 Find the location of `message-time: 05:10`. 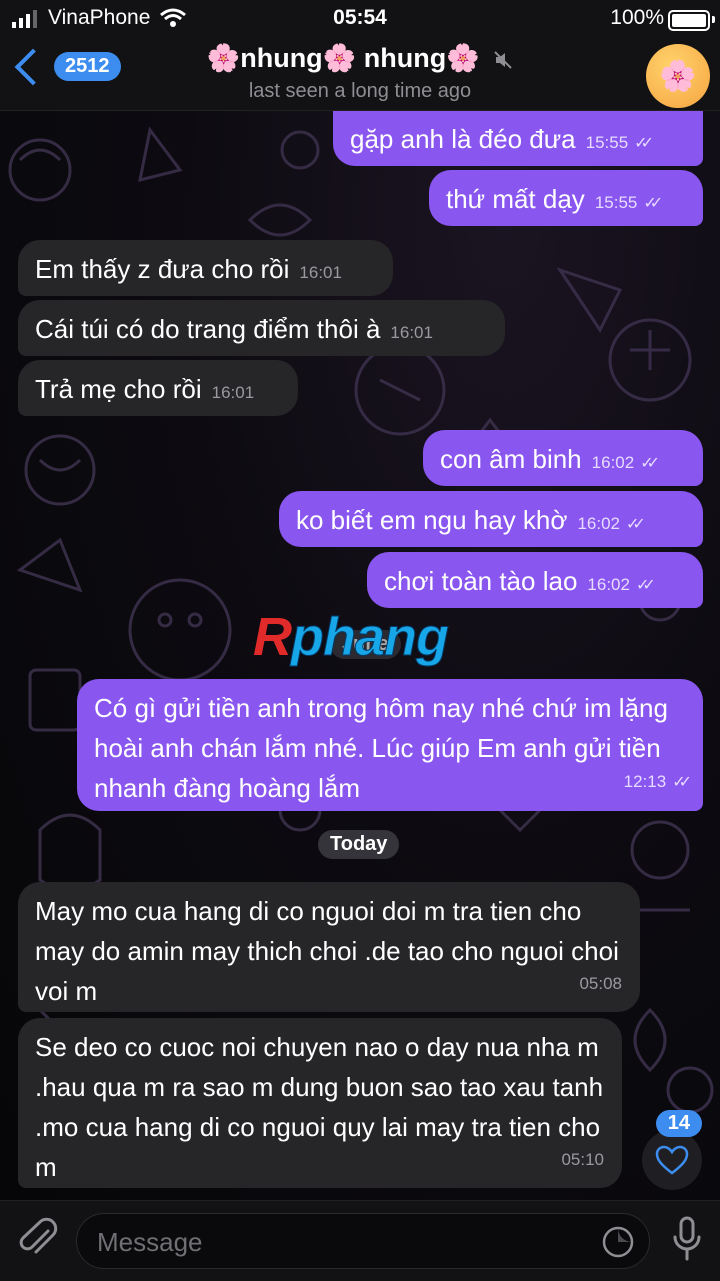

message-time: 05:10 is located at coordinates (582, 1159).